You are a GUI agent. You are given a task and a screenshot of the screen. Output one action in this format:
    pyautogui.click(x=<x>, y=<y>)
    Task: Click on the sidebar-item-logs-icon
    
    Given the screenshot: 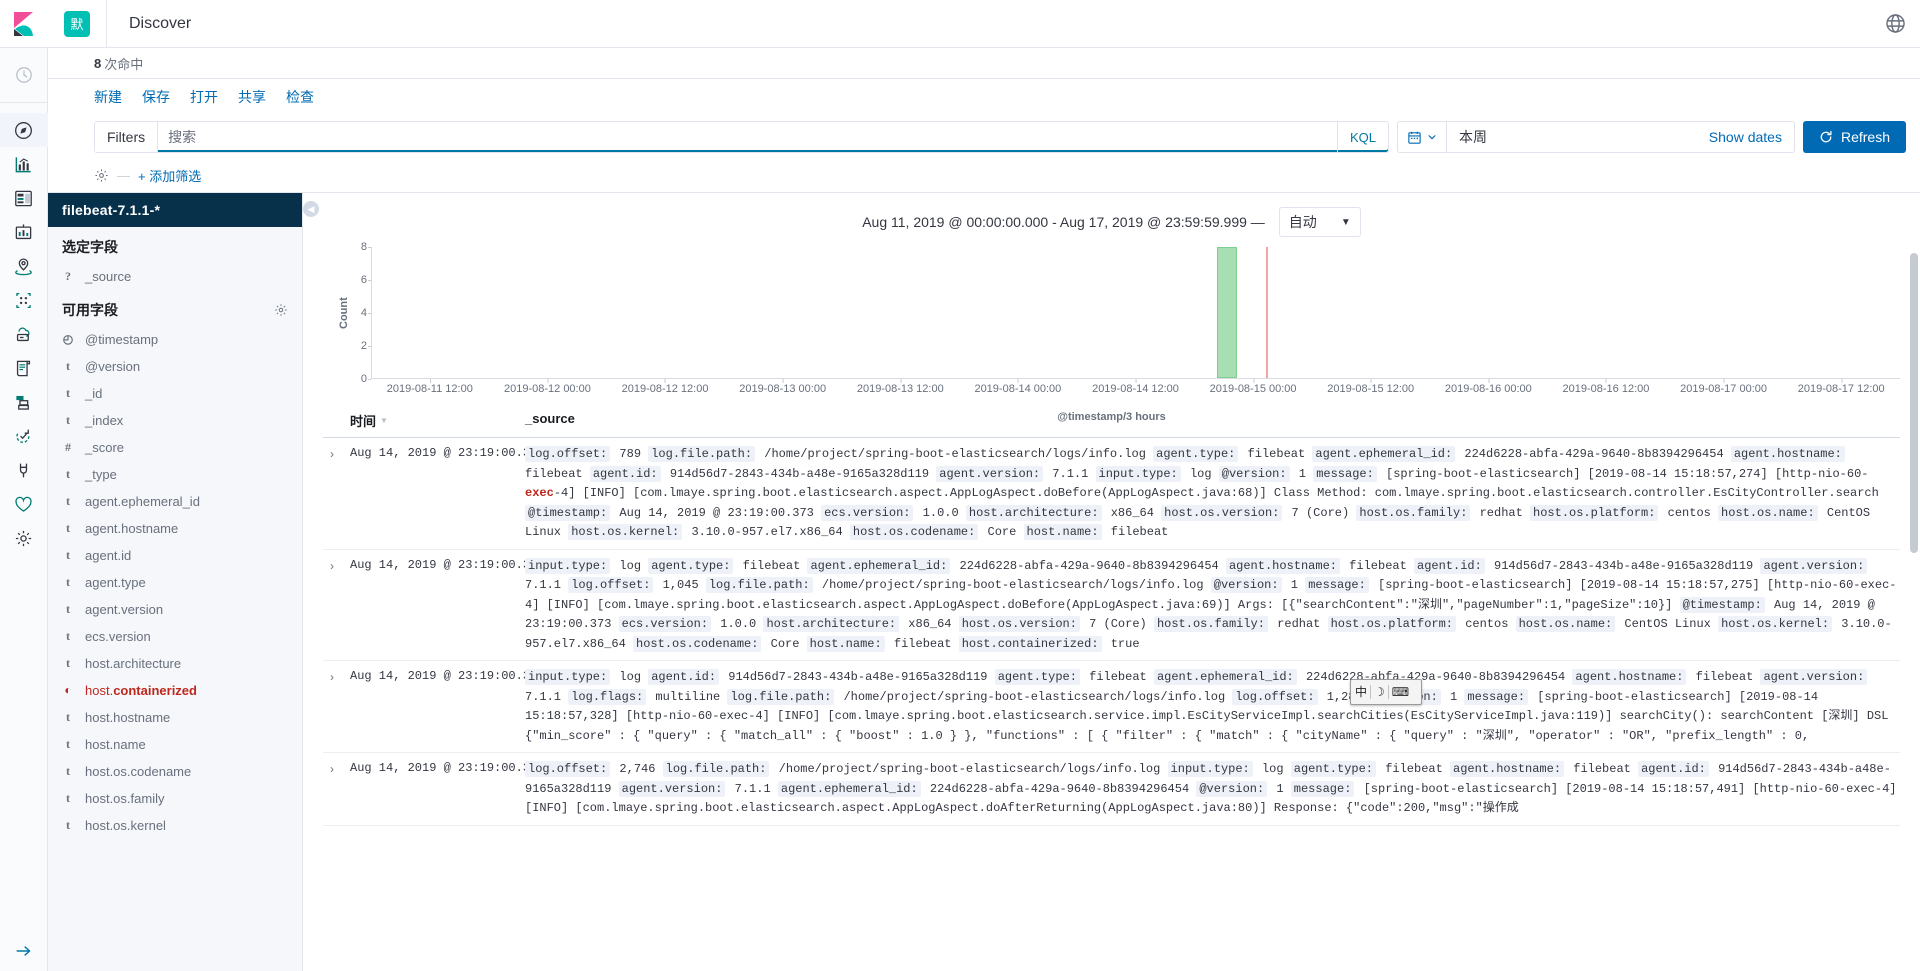 What is the action you would take?
    pyautogui.click(x=24, y=368)
    